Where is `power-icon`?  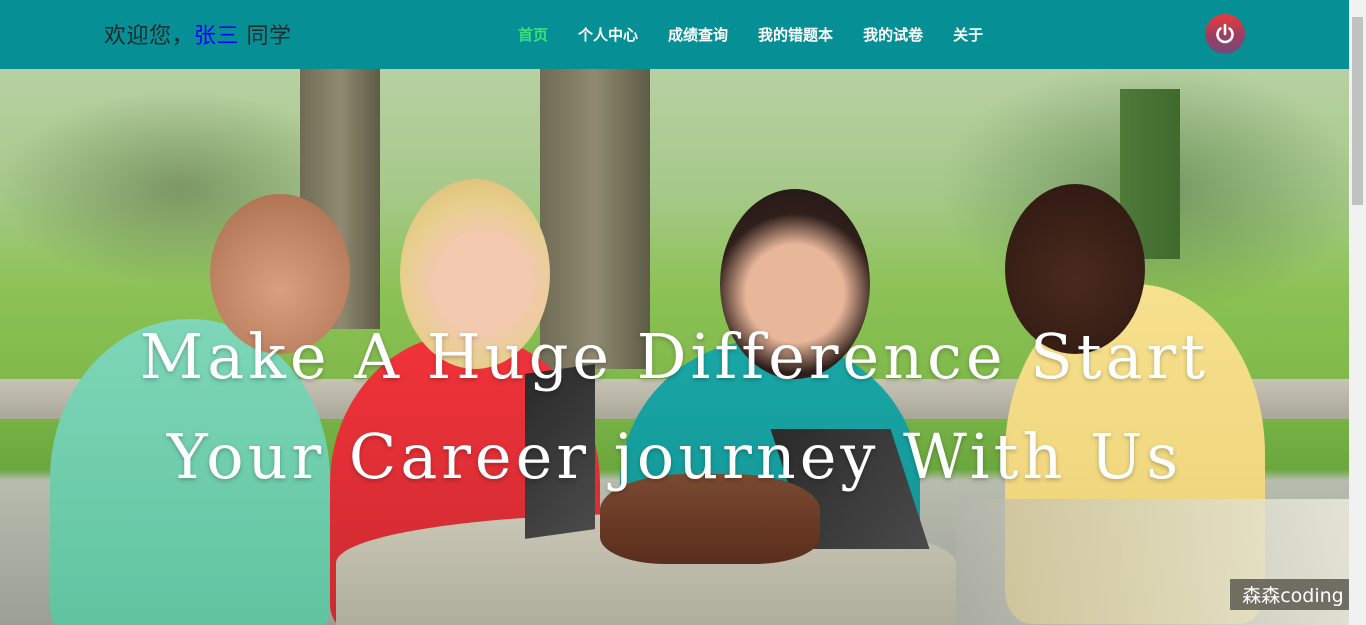
power-icon is located at coordinates (1225, 33).